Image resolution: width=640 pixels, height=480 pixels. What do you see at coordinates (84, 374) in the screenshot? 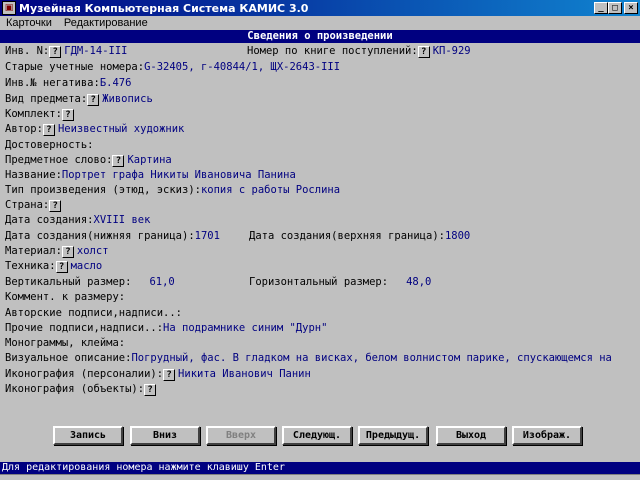
I see `icon-persons-label: Иконография (персоналии):` at bounding box center [84, 374].